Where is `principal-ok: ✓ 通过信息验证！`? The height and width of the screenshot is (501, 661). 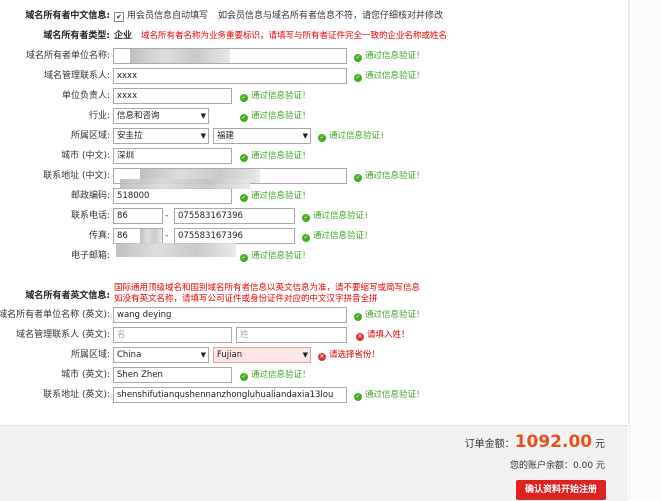 principal-ok: ✓ 通过信息验证！ is located at coordinates (275, 96).